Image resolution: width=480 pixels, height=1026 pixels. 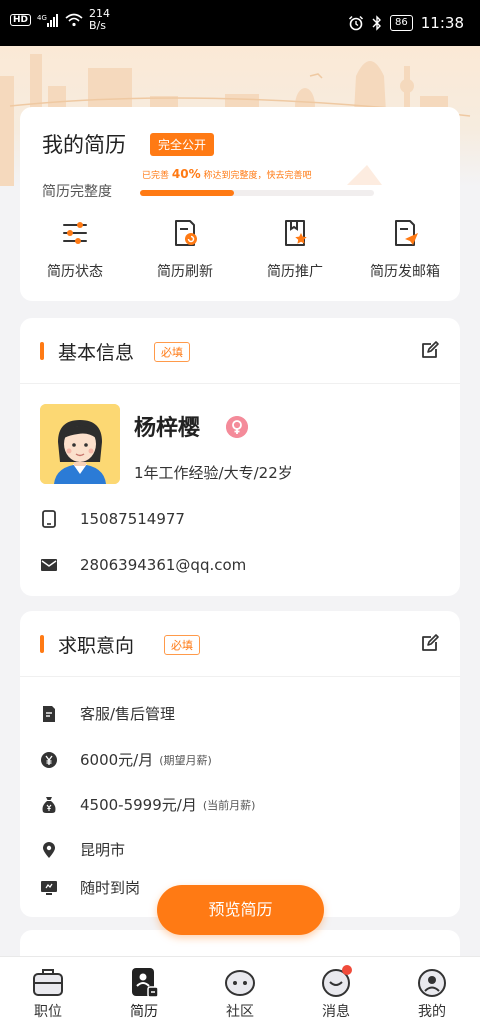 I want to click on availability-text: 随时到岗, so click(x=110, y=888).